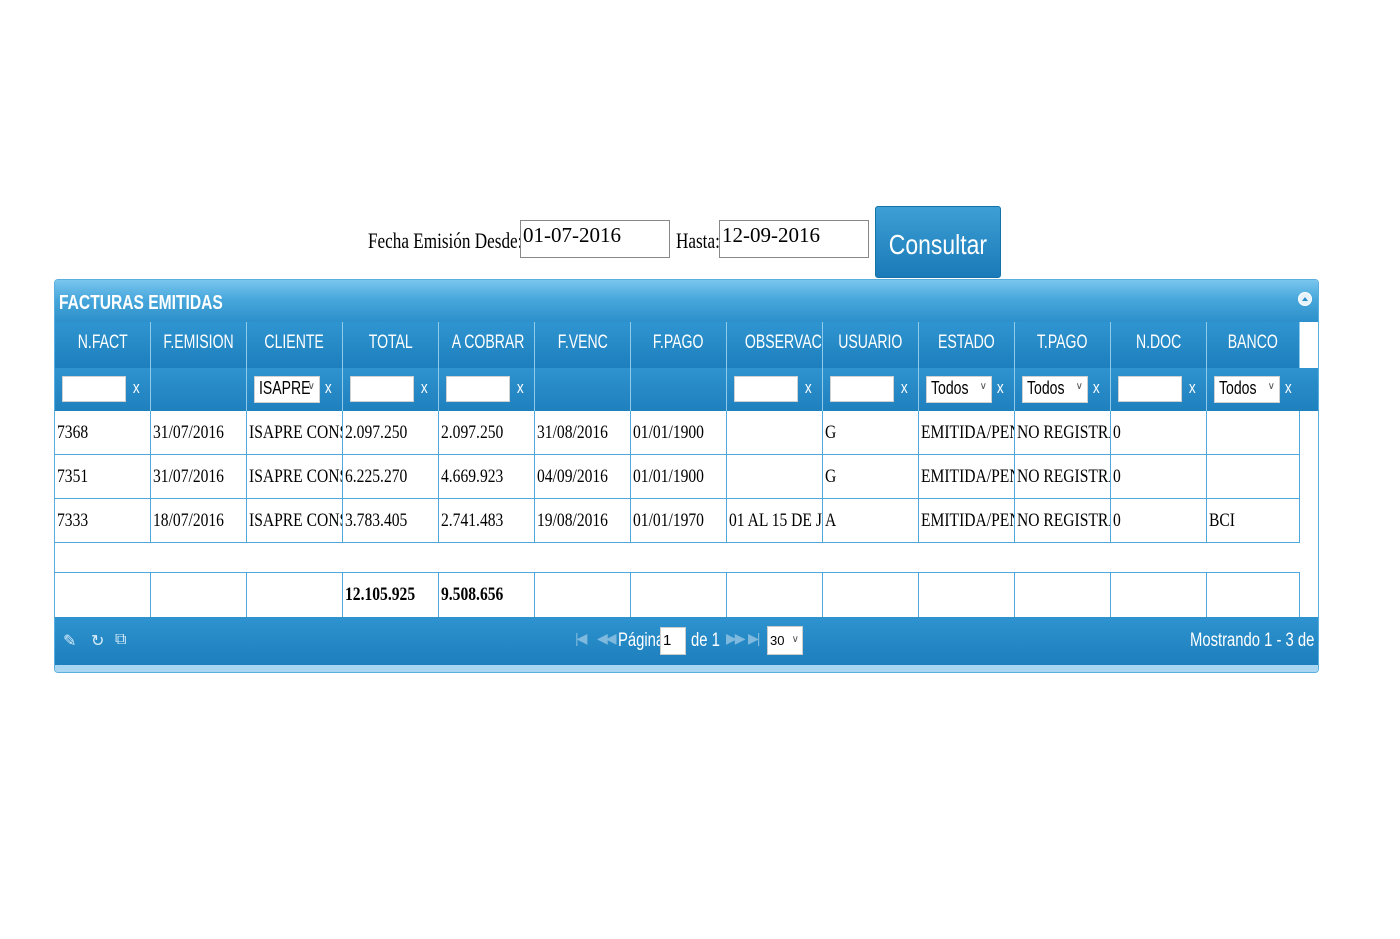  Describe the element at coordinates (794, 239) in the screenshot. I see `hasta-date-input: 12-09-2016` at that location.